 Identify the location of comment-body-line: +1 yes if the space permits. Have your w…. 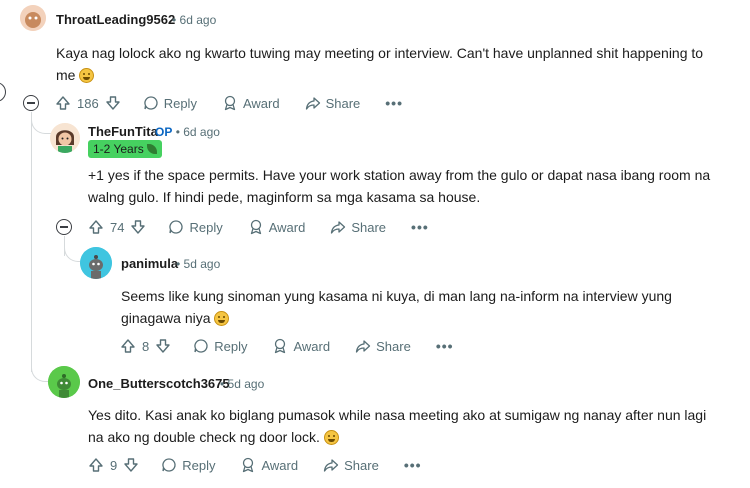
(399, 175).